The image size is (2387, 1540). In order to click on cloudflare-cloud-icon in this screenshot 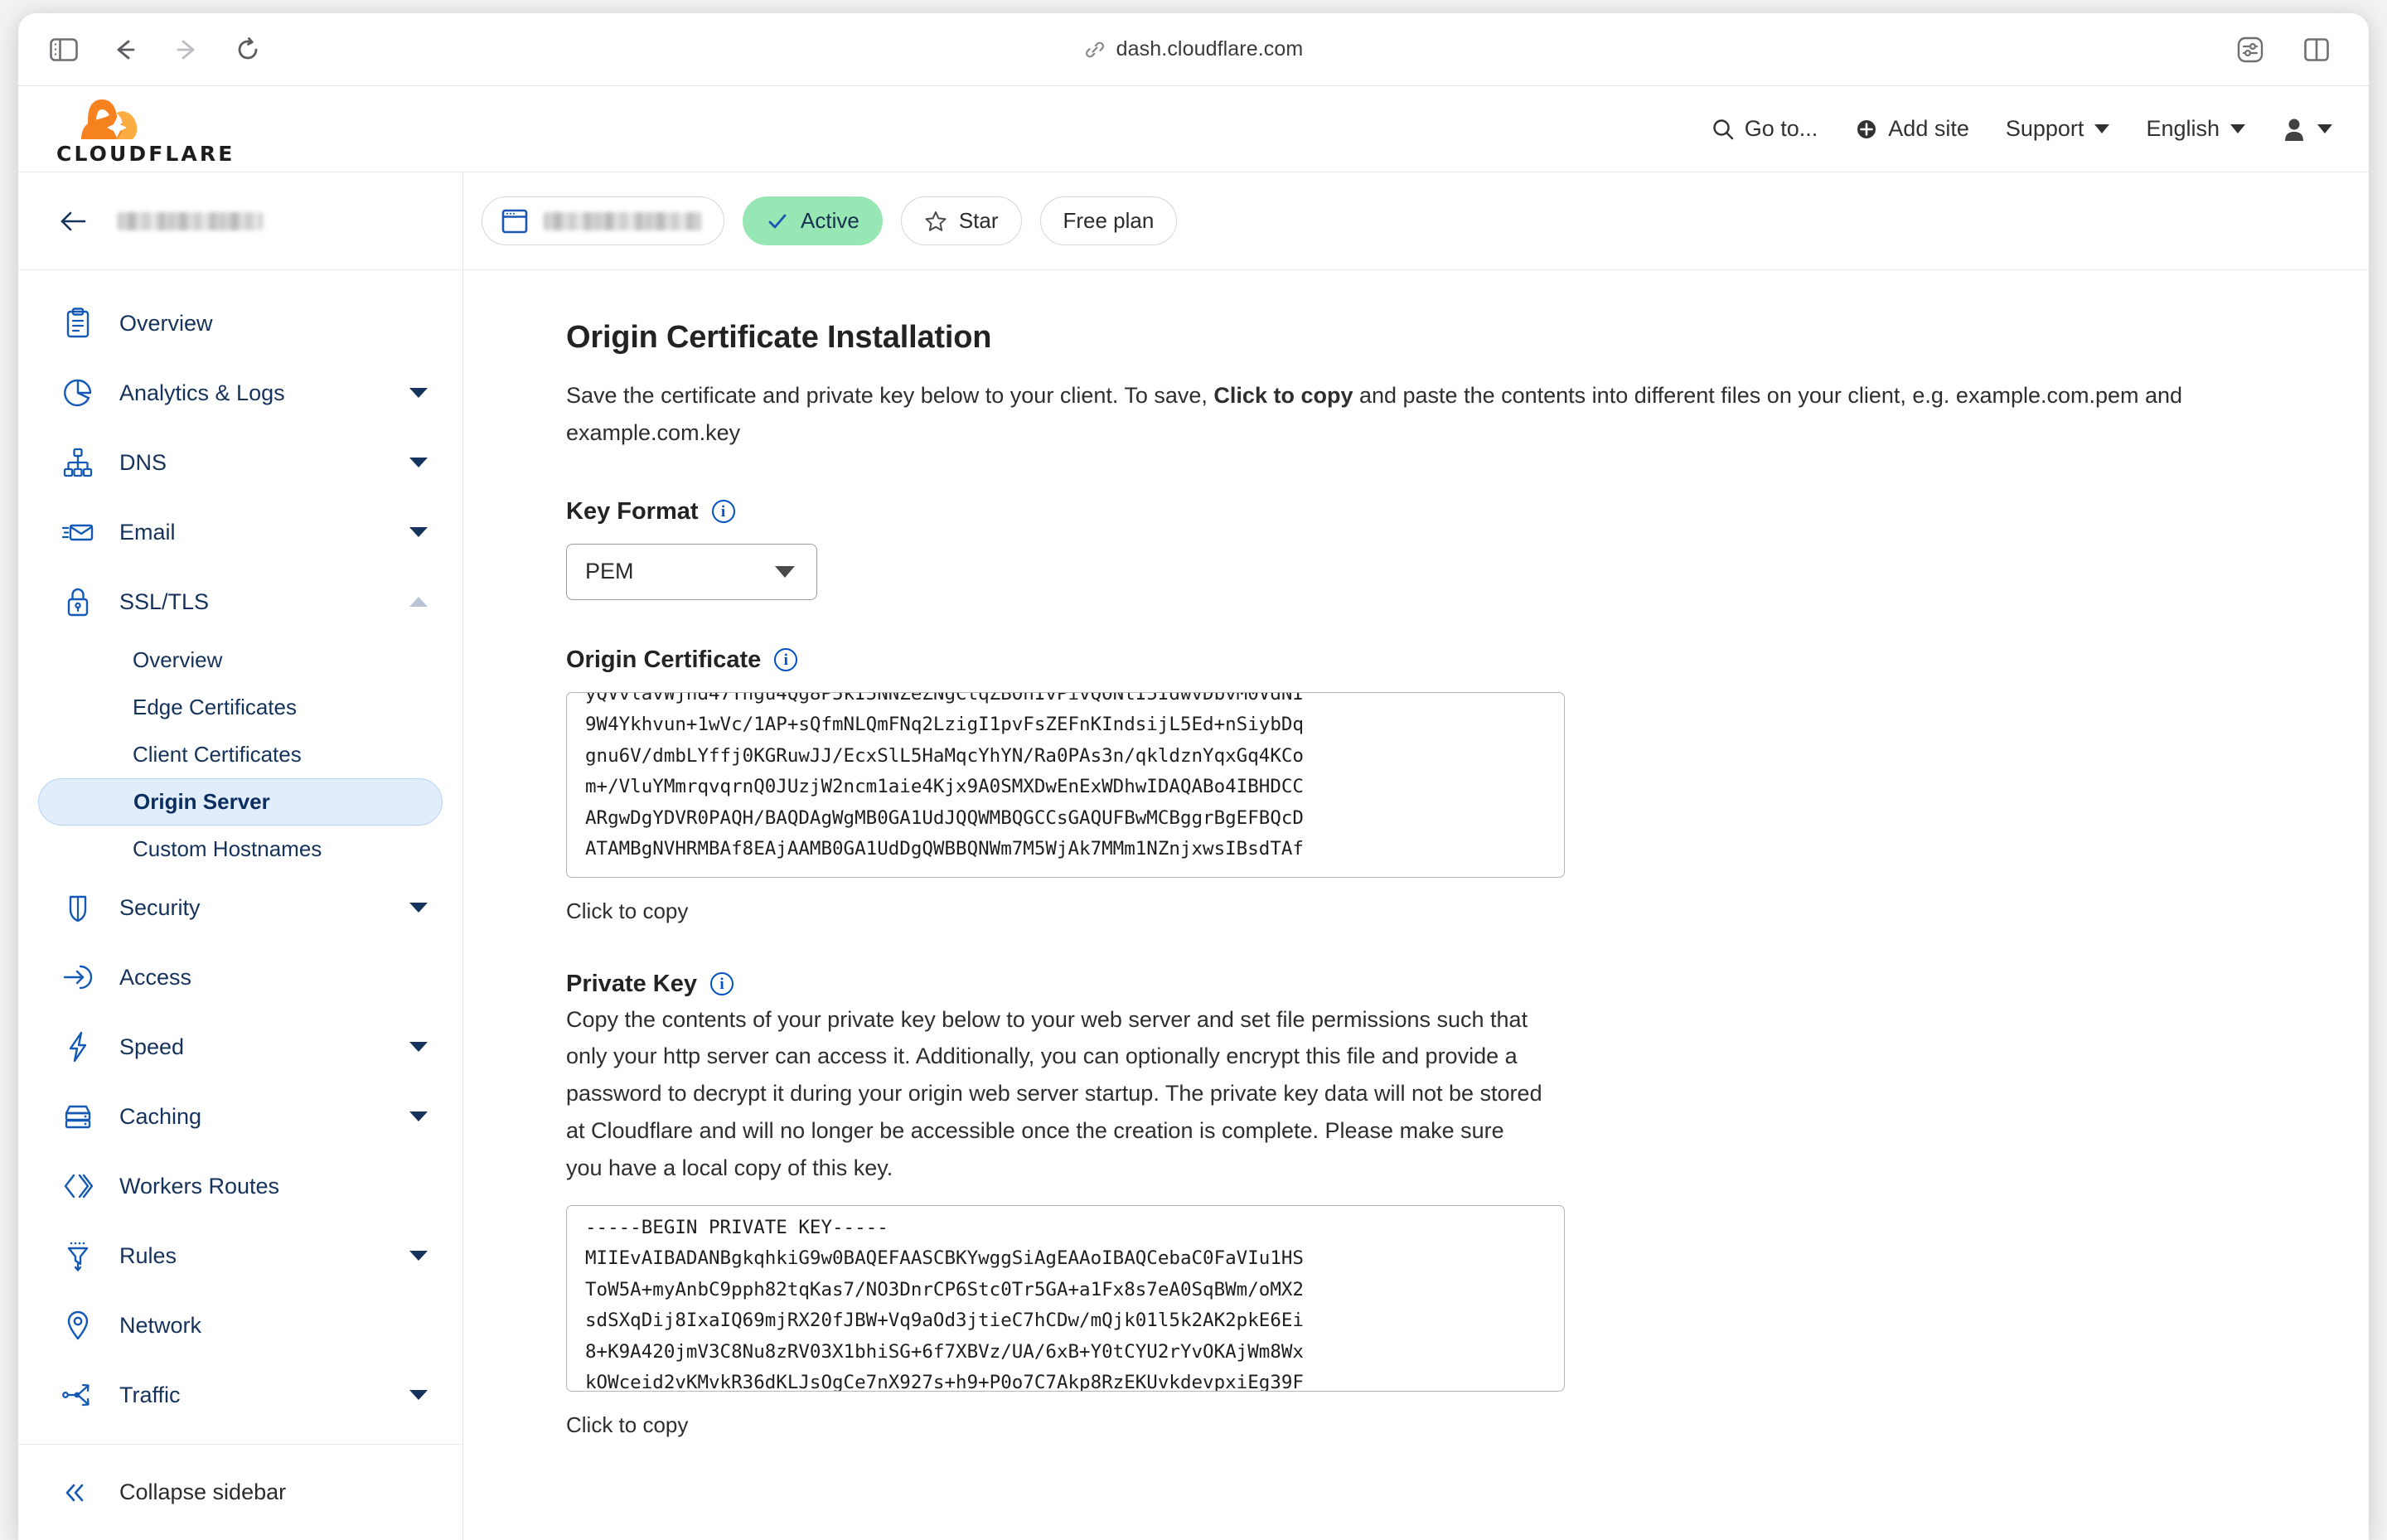, I will do `click(109, 119)`.